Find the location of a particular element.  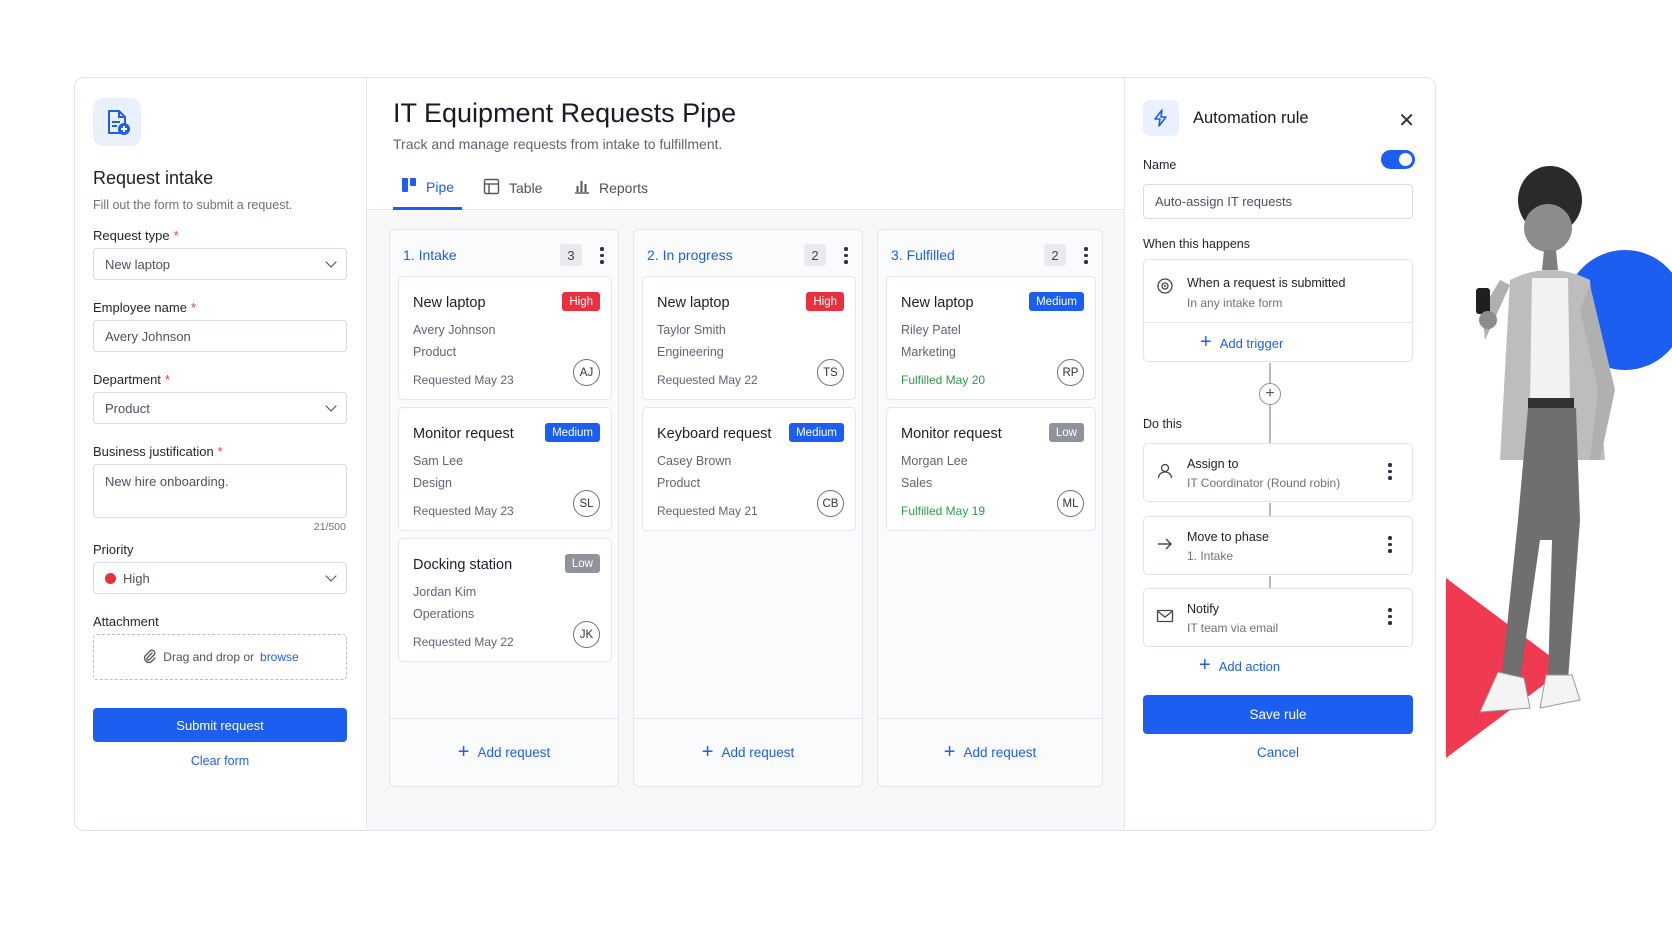

column-header: 1. Intake 3 is located at coordinates (505, 255).